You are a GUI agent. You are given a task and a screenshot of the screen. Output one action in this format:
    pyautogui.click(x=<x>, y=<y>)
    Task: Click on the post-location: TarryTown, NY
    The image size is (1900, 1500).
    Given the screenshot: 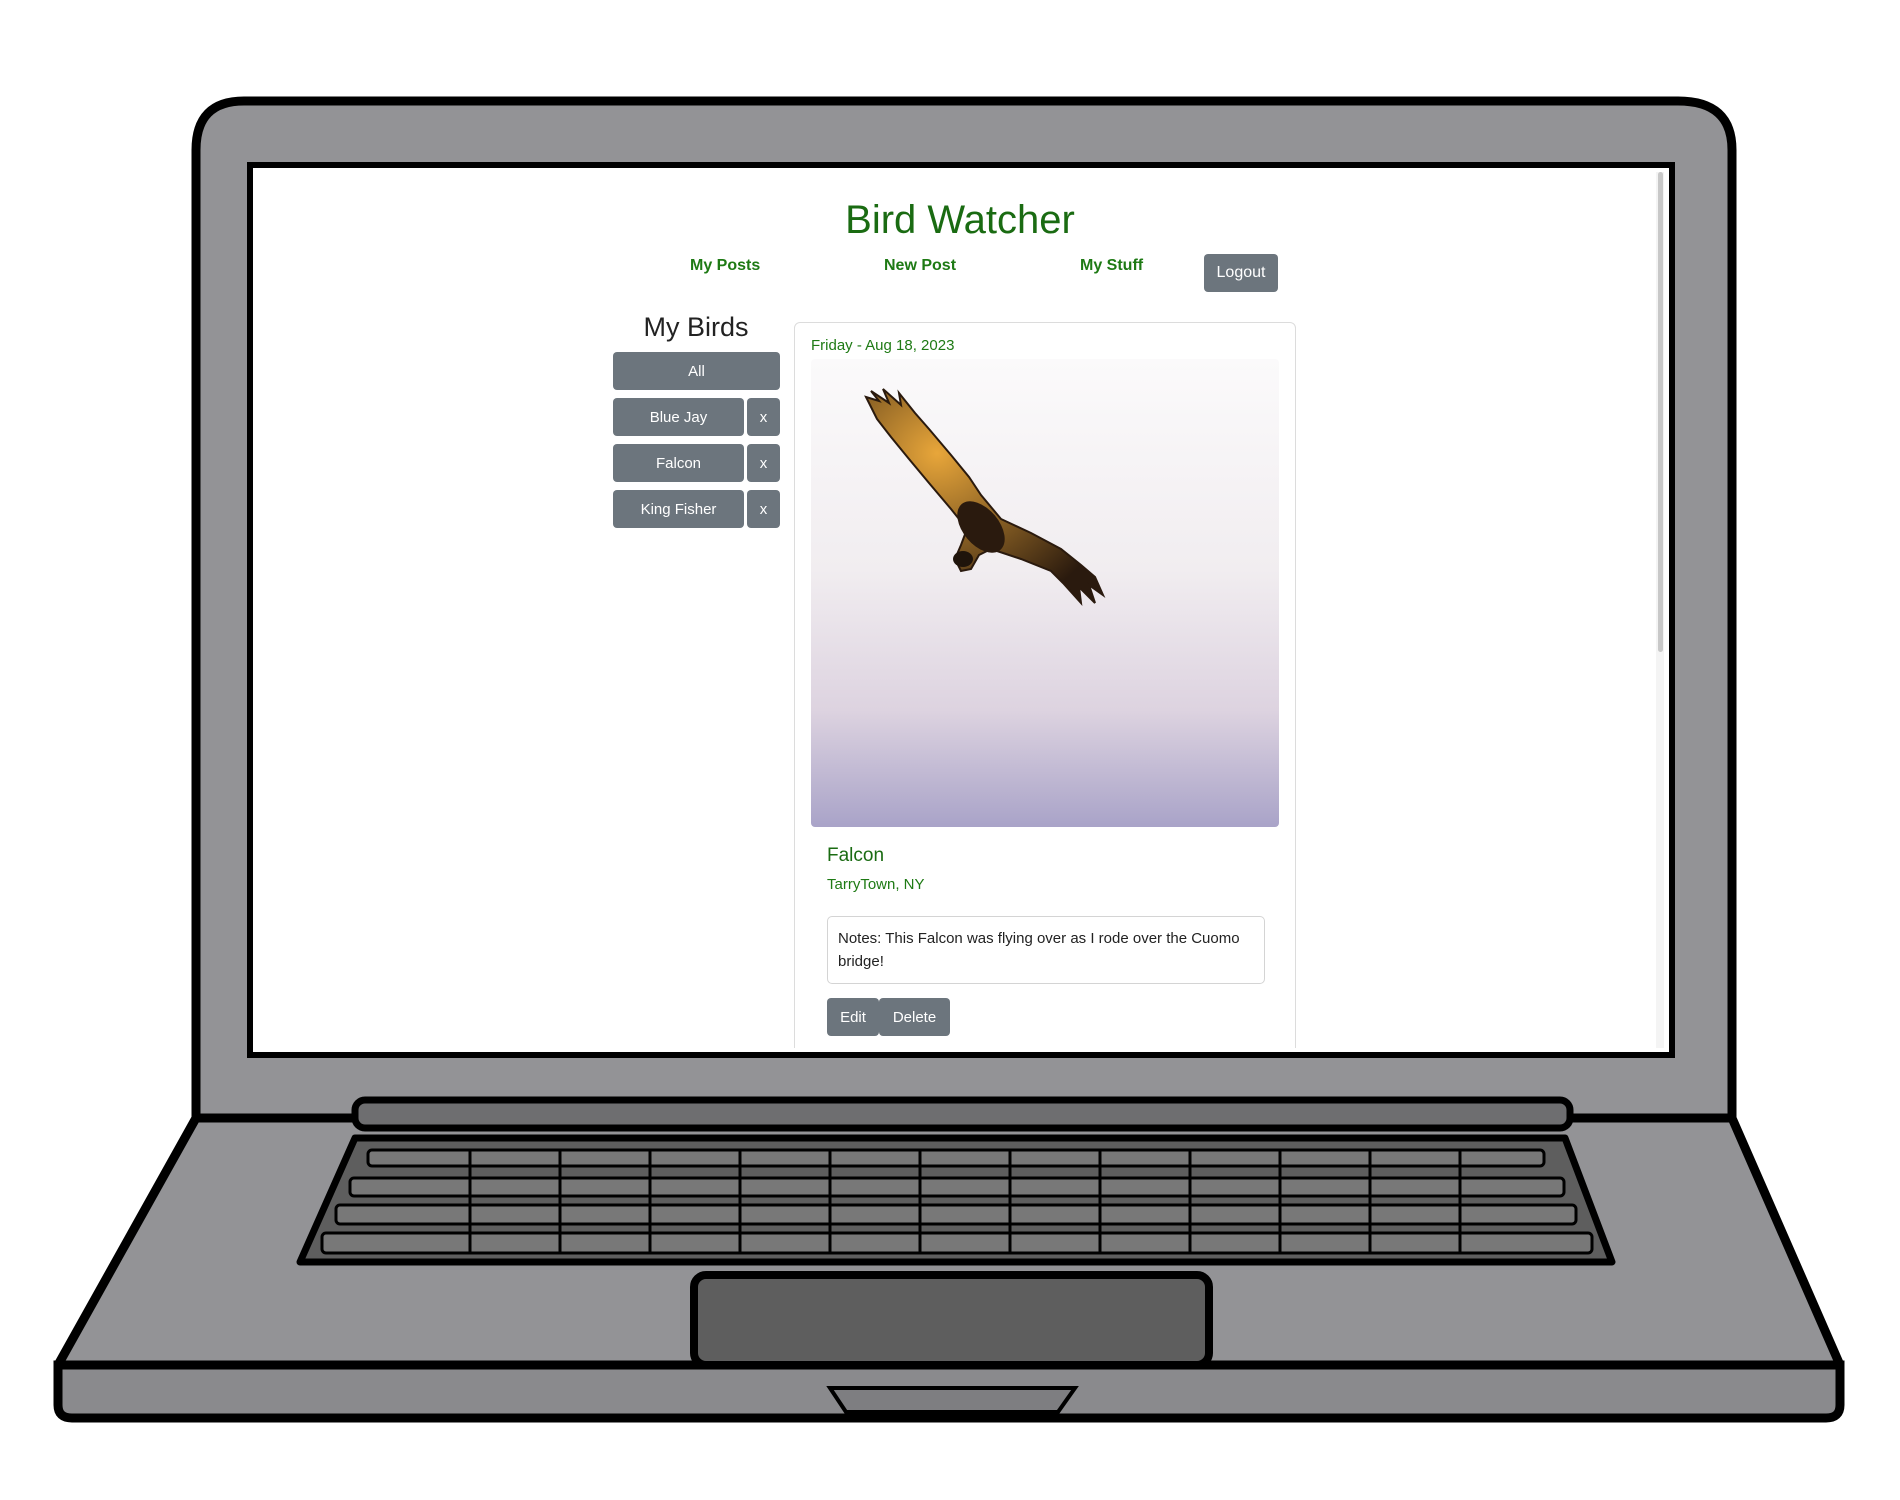 What is the action you would take?
    pyautogui.click(x=876, y=884)
    